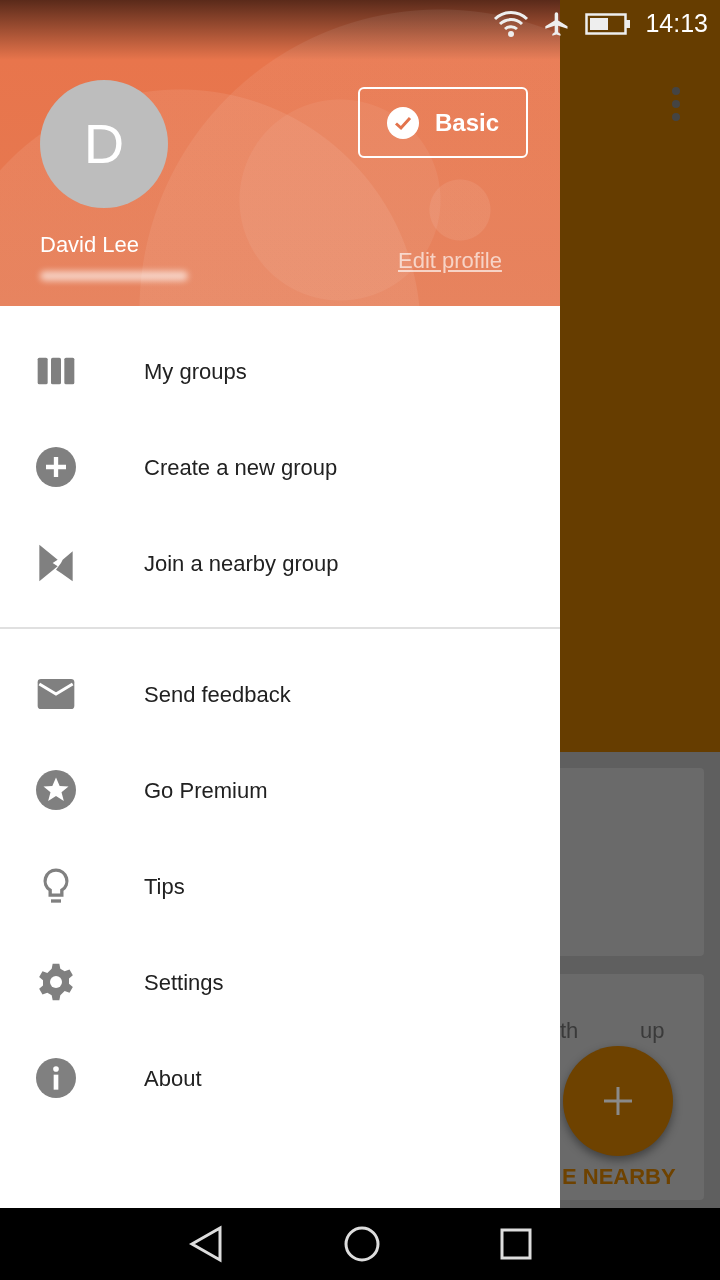 This screenshot has height=1280, width=720. What do you see at coordinates (56, 1078) in the screenshot?
I see `info-icon` at bounding box center [56, 1078].